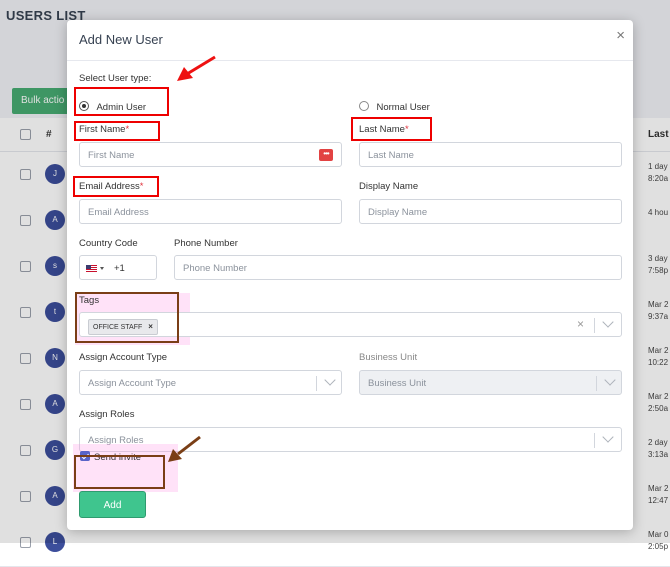  What do you see at coordinates (184, 448) in the screenshot?
I see `brown-arrow-icon` at bounding box center [184, 448].